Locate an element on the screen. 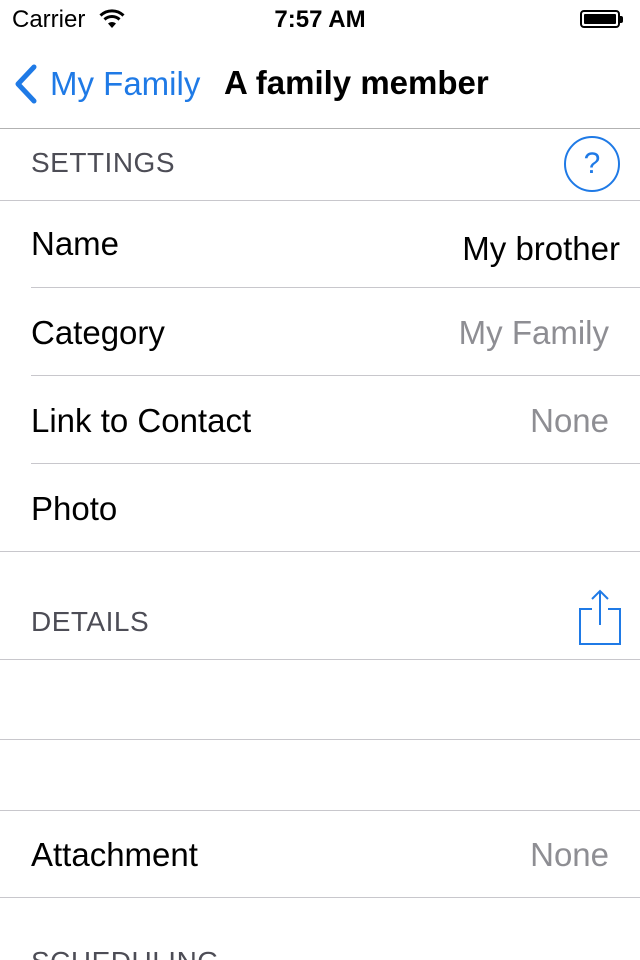 The height and width of the screenshot is (960, 640). attachment-label: Attachment is located at coordinates (114, 854).